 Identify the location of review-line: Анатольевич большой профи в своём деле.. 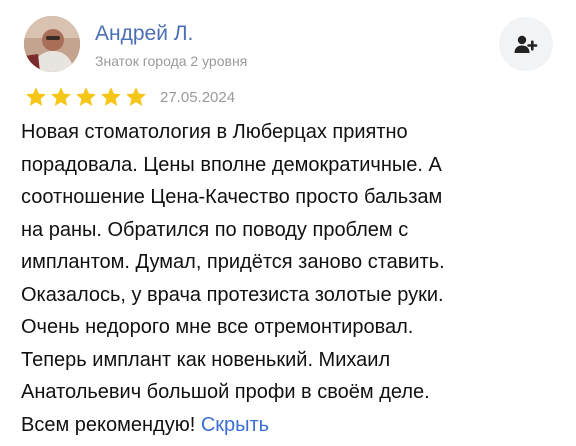
(291, 392).